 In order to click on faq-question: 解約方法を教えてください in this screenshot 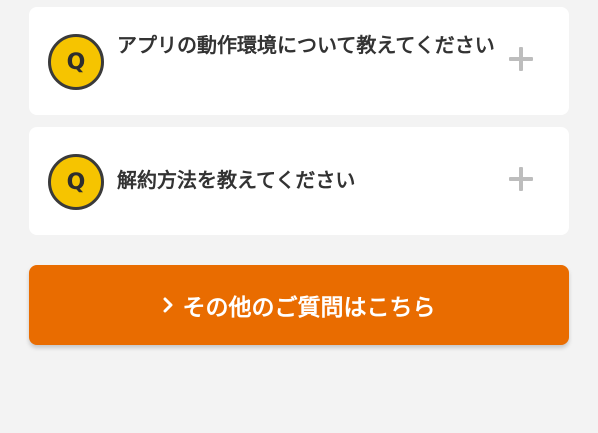, I will do `click(236, 180)`.